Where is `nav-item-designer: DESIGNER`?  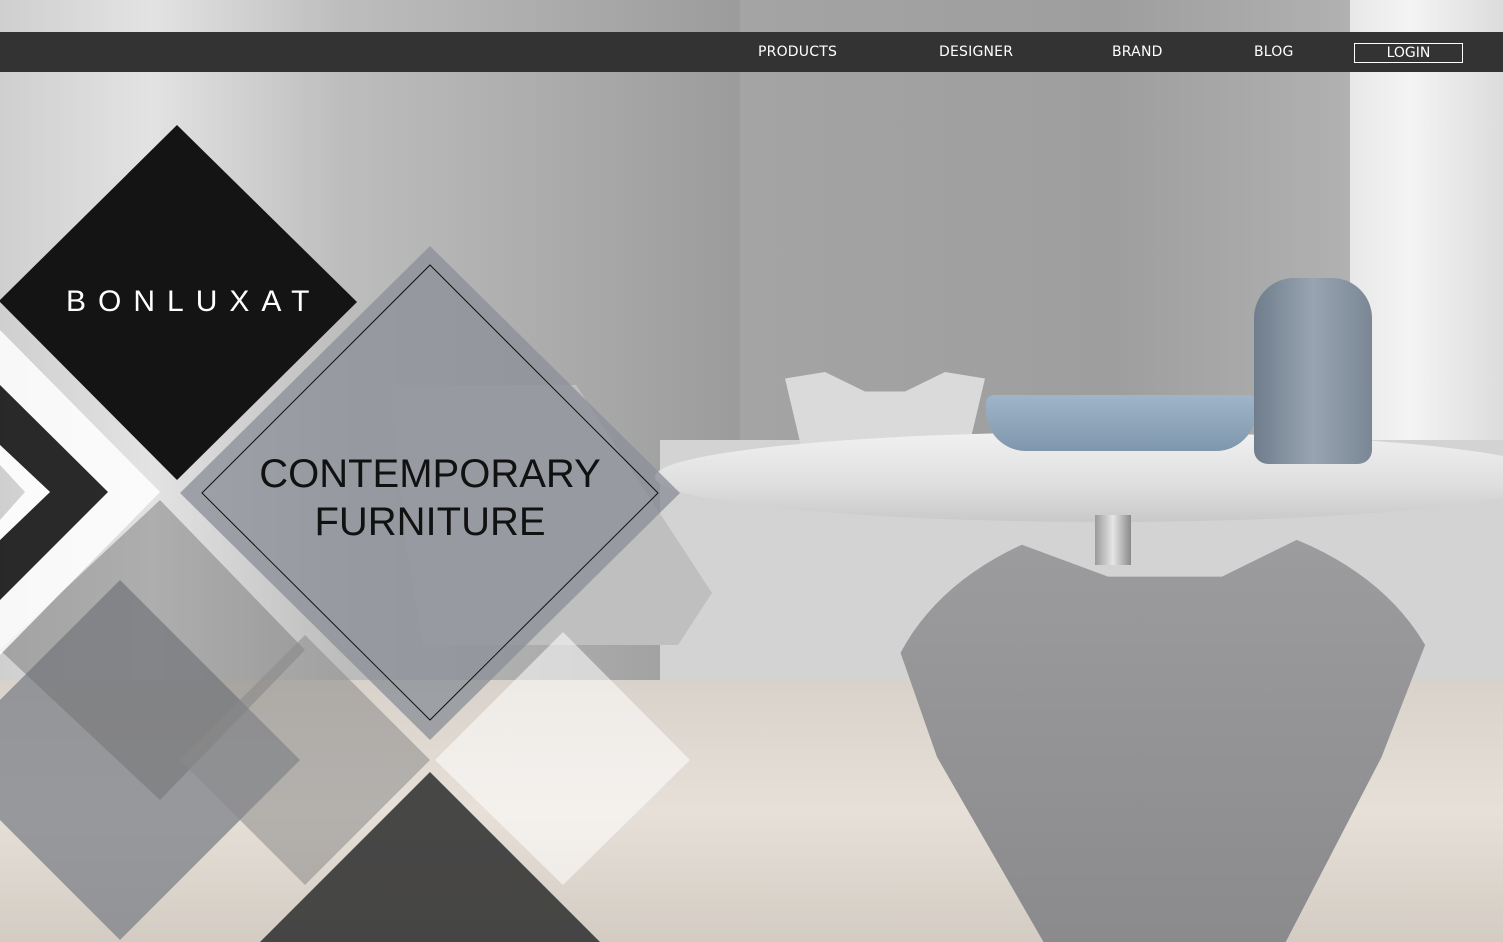 nav-item-designer: DESIGNER is located at coordinates (976, 52).